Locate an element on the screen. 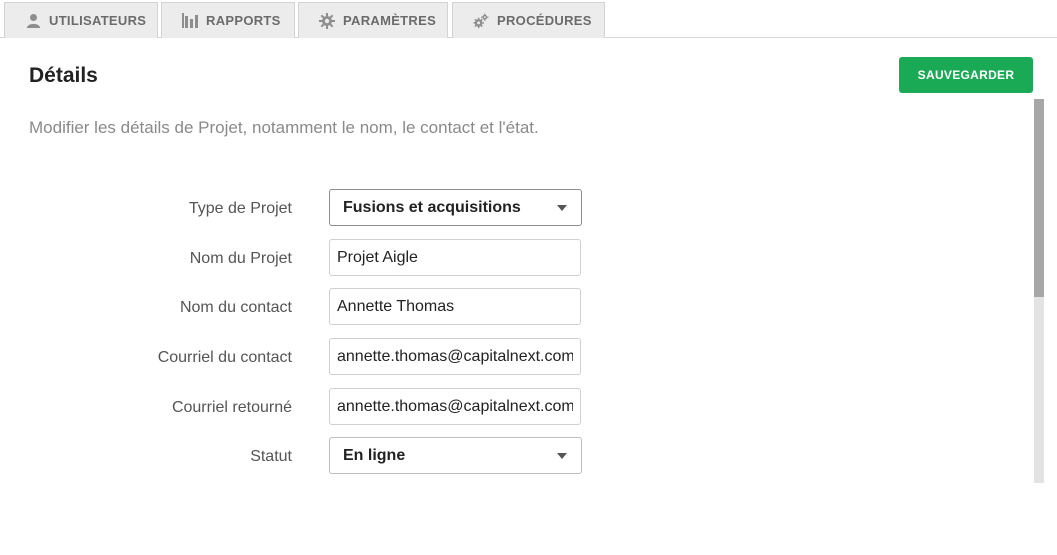 The width and height of the screenshot is (1057, 555). scrollbar-track is located at coordinates (1039, 291).